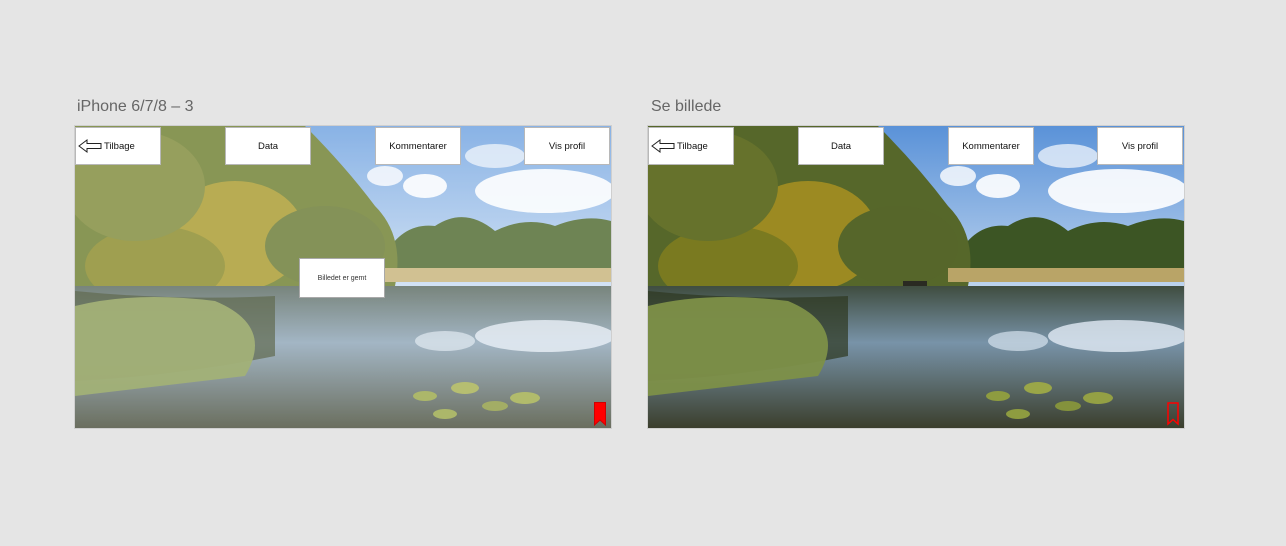  I want to click on saved-toast: Billedet er gemt, so click(342, 278).